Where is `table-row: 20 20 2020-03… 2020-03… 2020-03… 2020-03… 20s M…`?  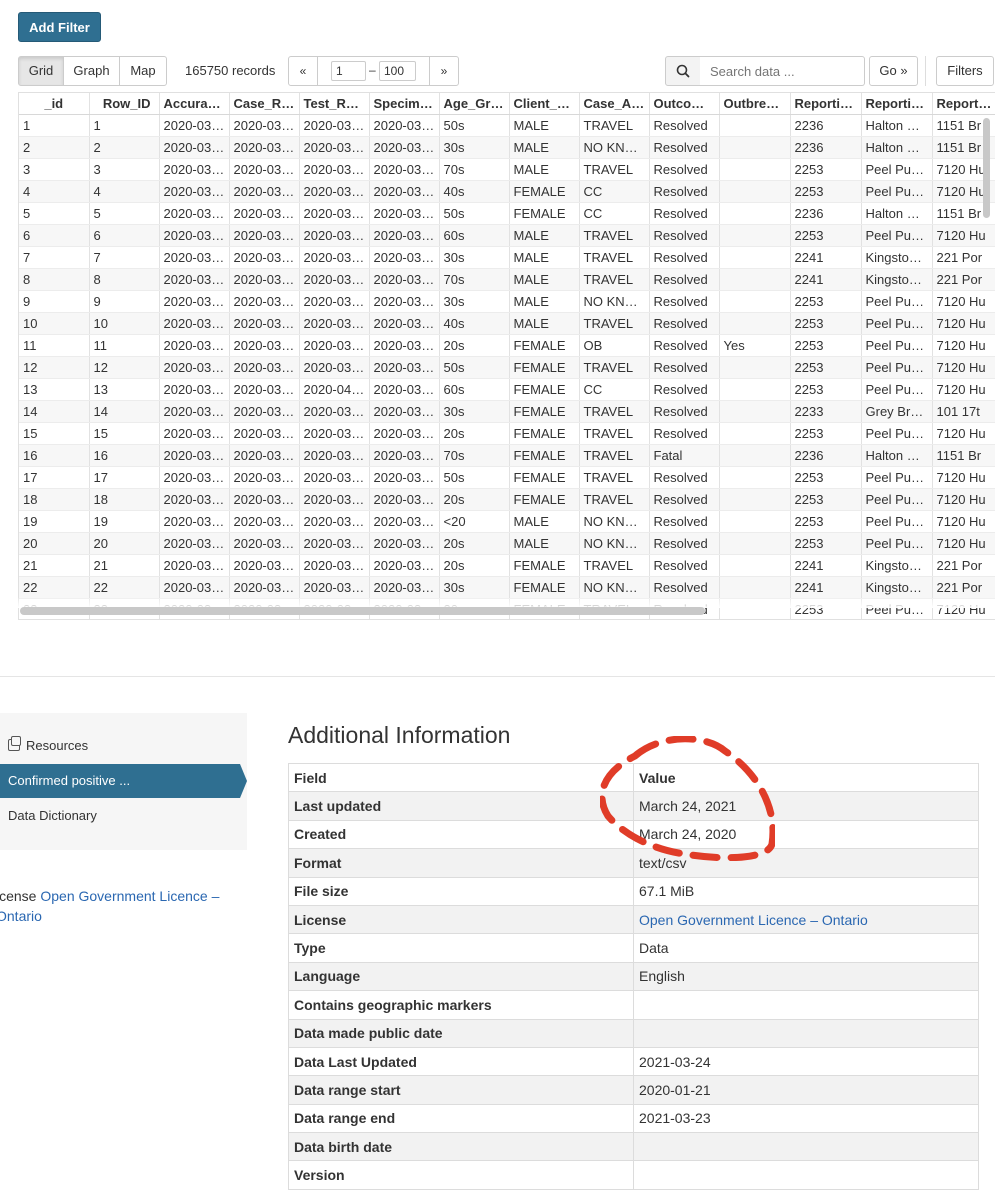
table-row: 20 20 2020-03… 2020-03… 2020-03… 2020-03… 20s M… is located at coordinates (507, 543).